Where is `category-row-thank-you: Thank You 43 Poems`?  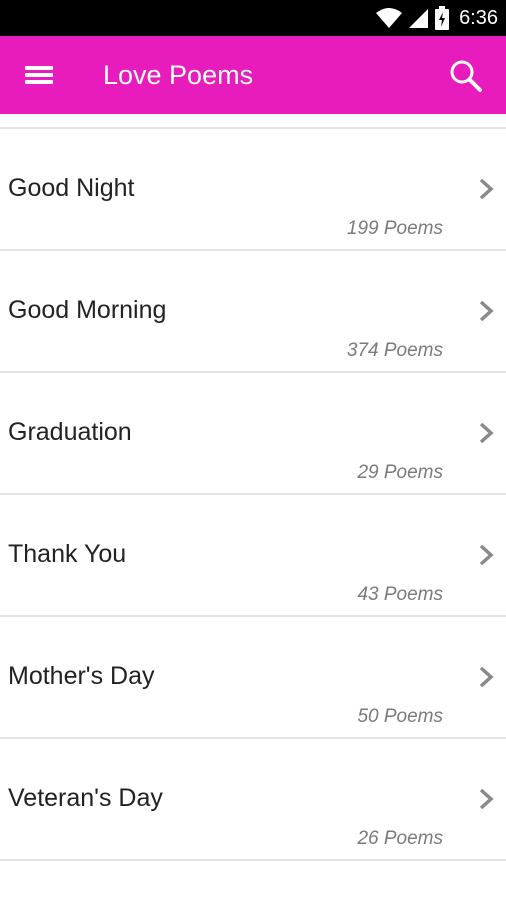
category-row-thank-you: Thank You 43 Poems is located at coordinates (253, 556).